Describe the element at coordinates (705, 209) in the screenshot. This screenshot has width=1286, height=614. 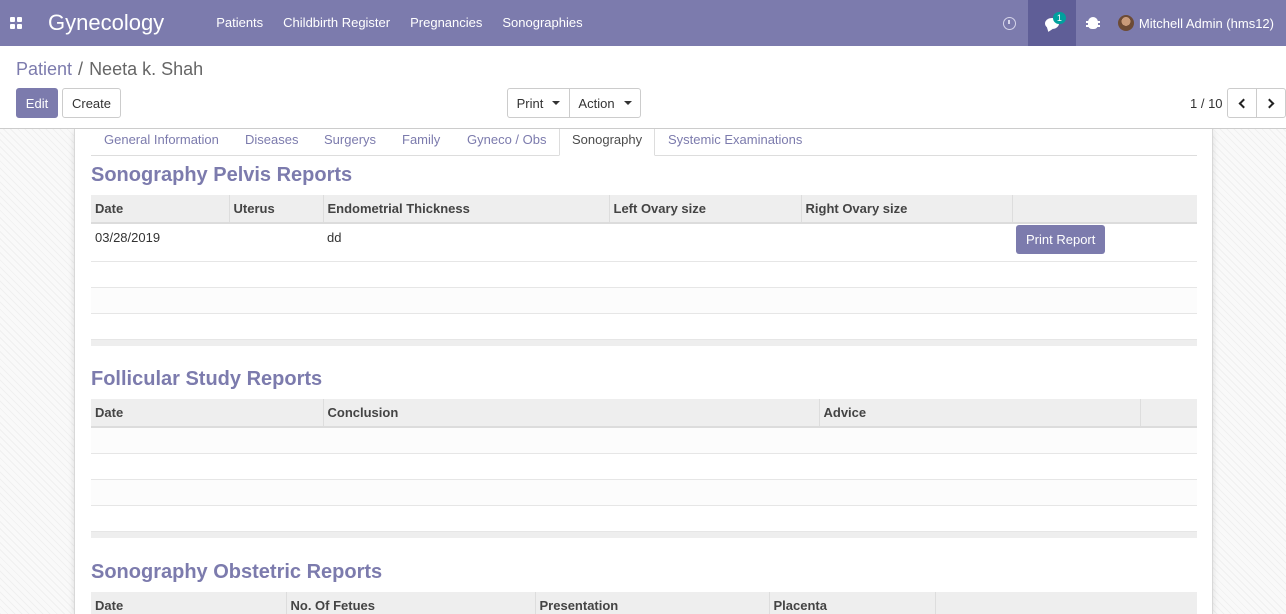
I see `column-header: Left Ovary size` at that location.